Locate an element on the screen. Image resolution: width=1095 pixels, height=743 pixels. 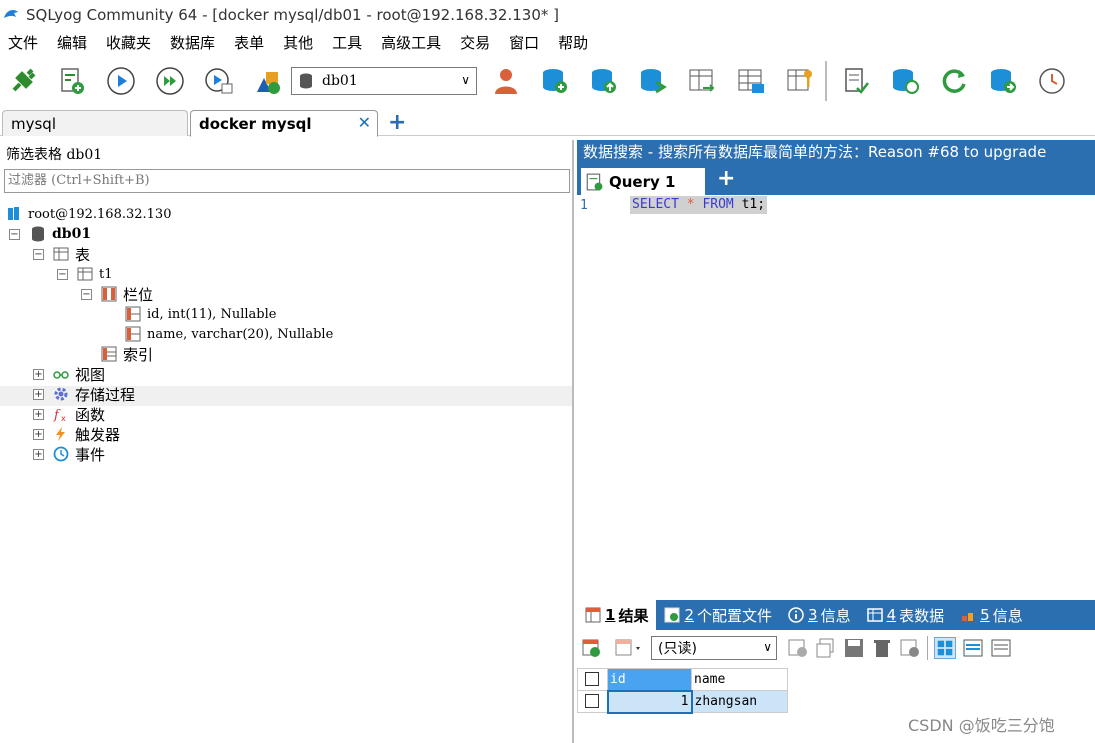
execute-query-button is located at coordinates (121, 81).